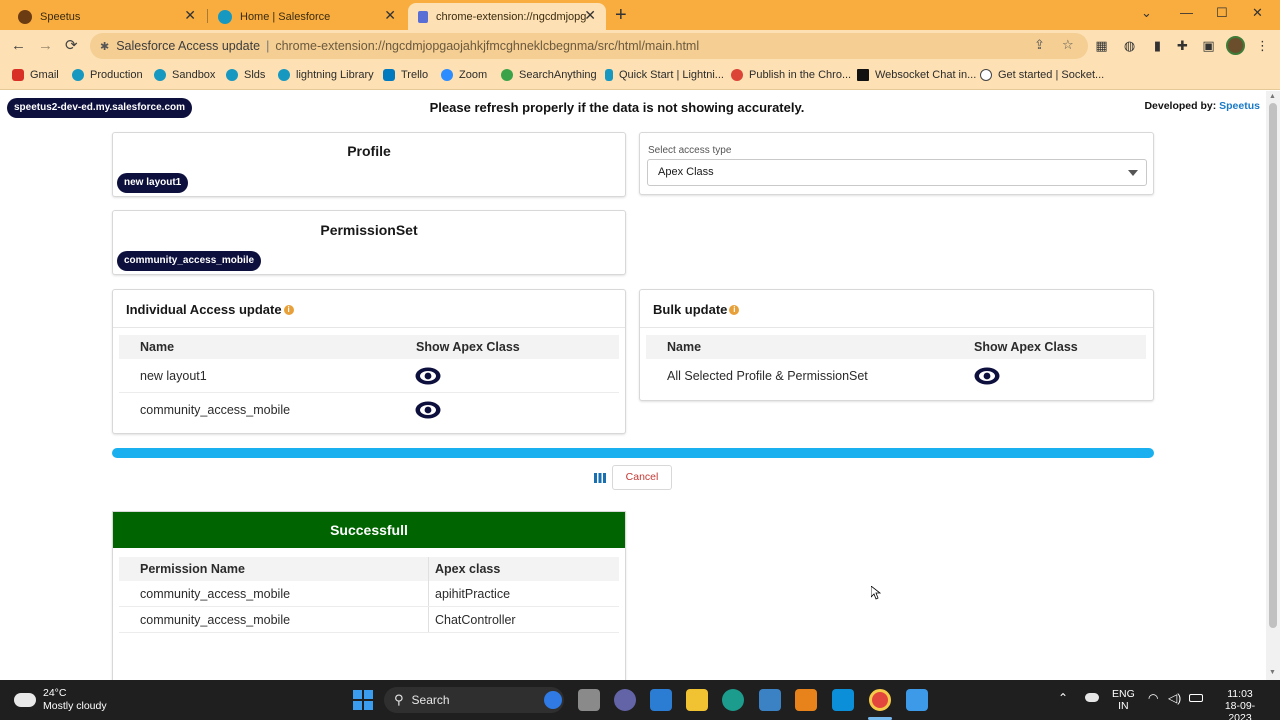 Image resolution: width=1280 pixels, height=720 pixels. I want to click on maximize-icon: ☐, so click(1222, 13).